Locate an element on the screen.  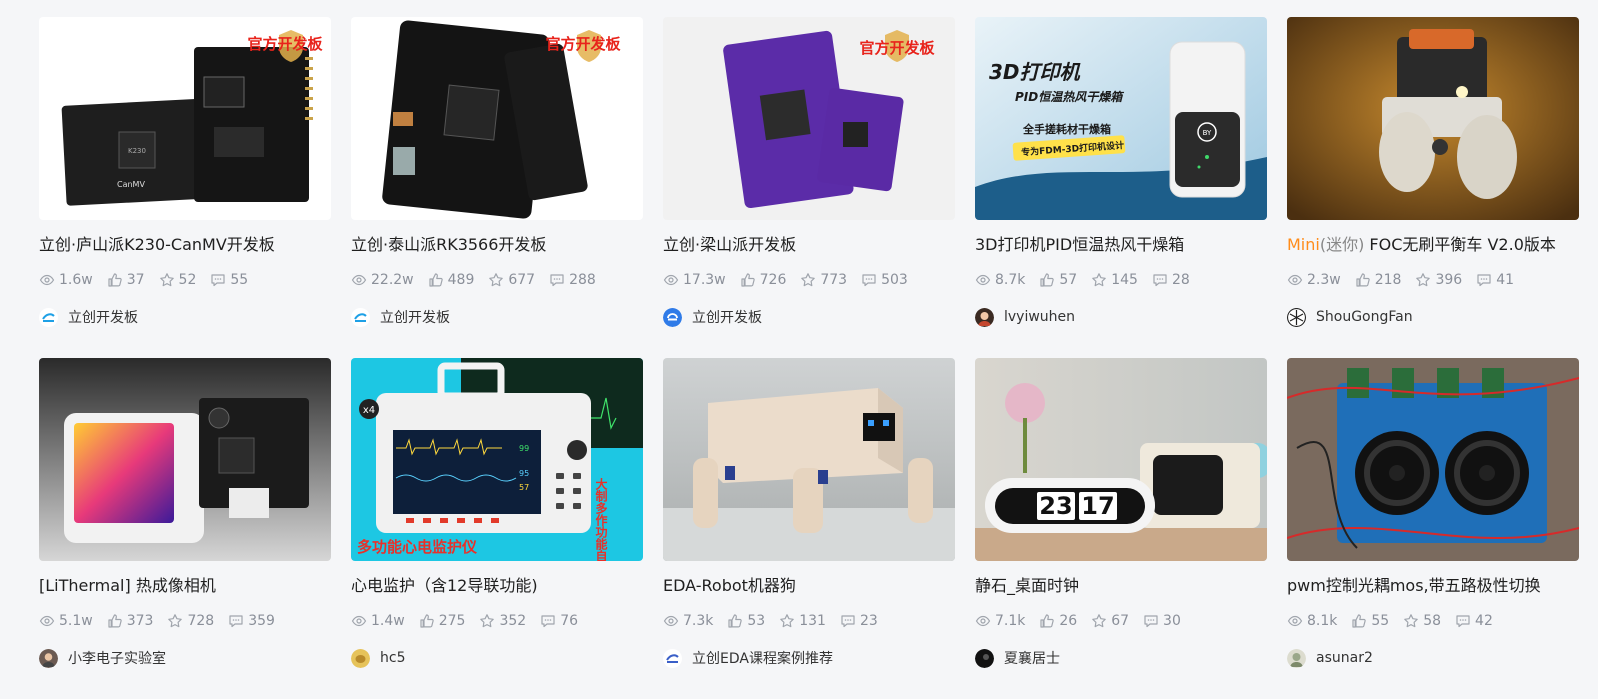
author-link: asunar2 is located at coordinates (1433, 658).